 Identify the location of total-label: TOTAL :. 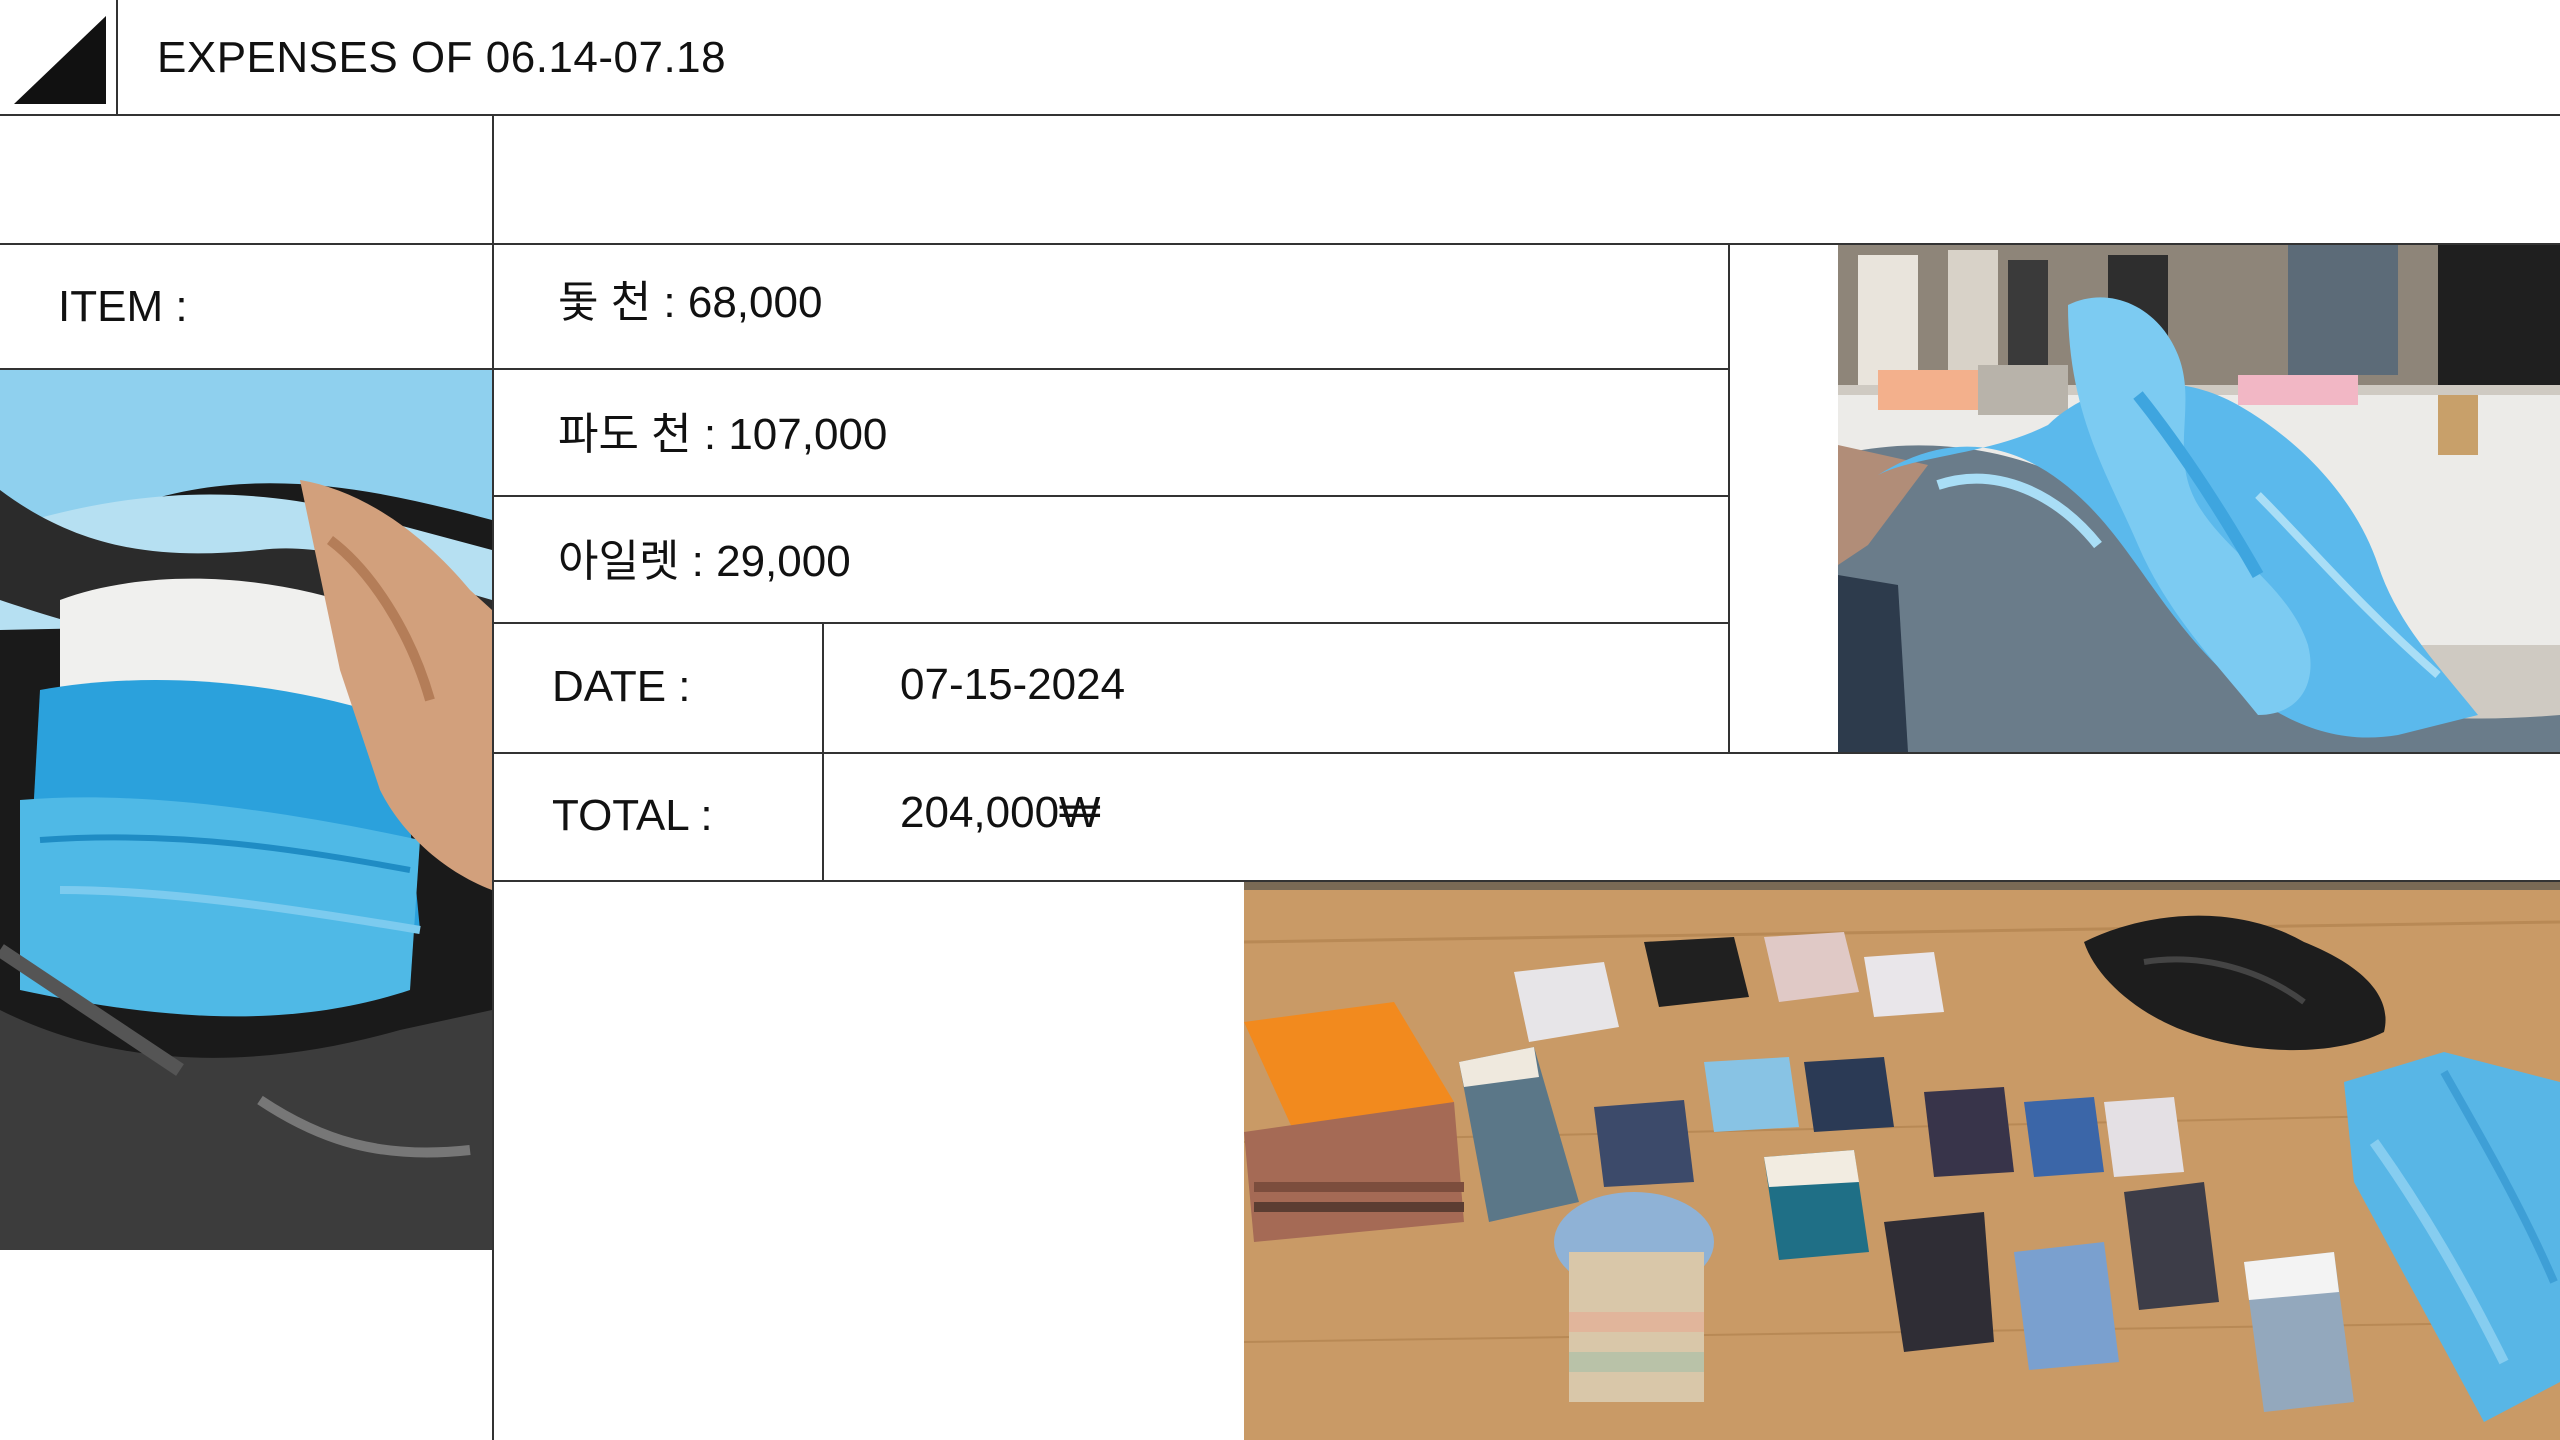
(632, 815).